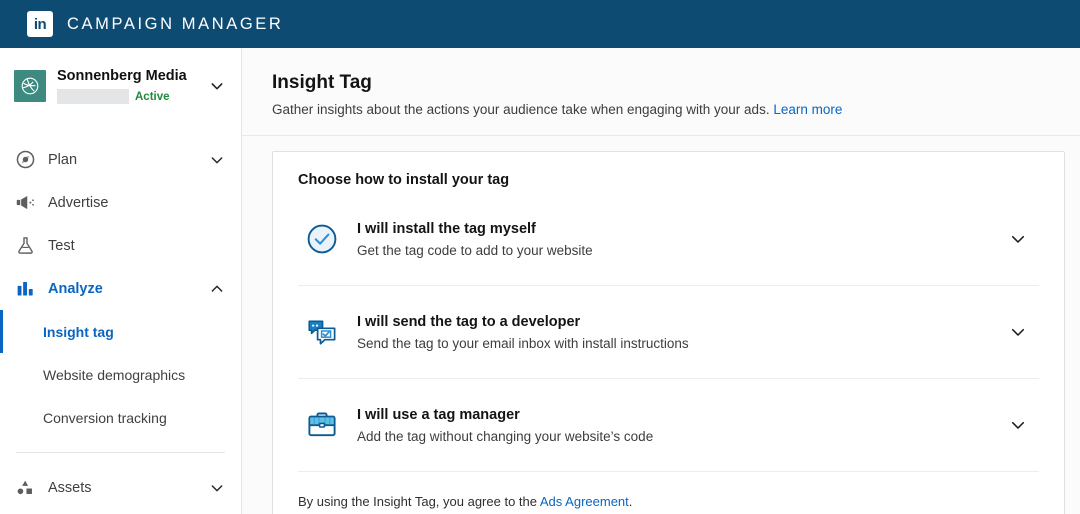 Image resolution: width=1080 pixels, height=514 pixels. Describe the element at coordinates (120, 331) in the screenshot. I see `sidebar-item-insight-tag: Insight tag` at that location.